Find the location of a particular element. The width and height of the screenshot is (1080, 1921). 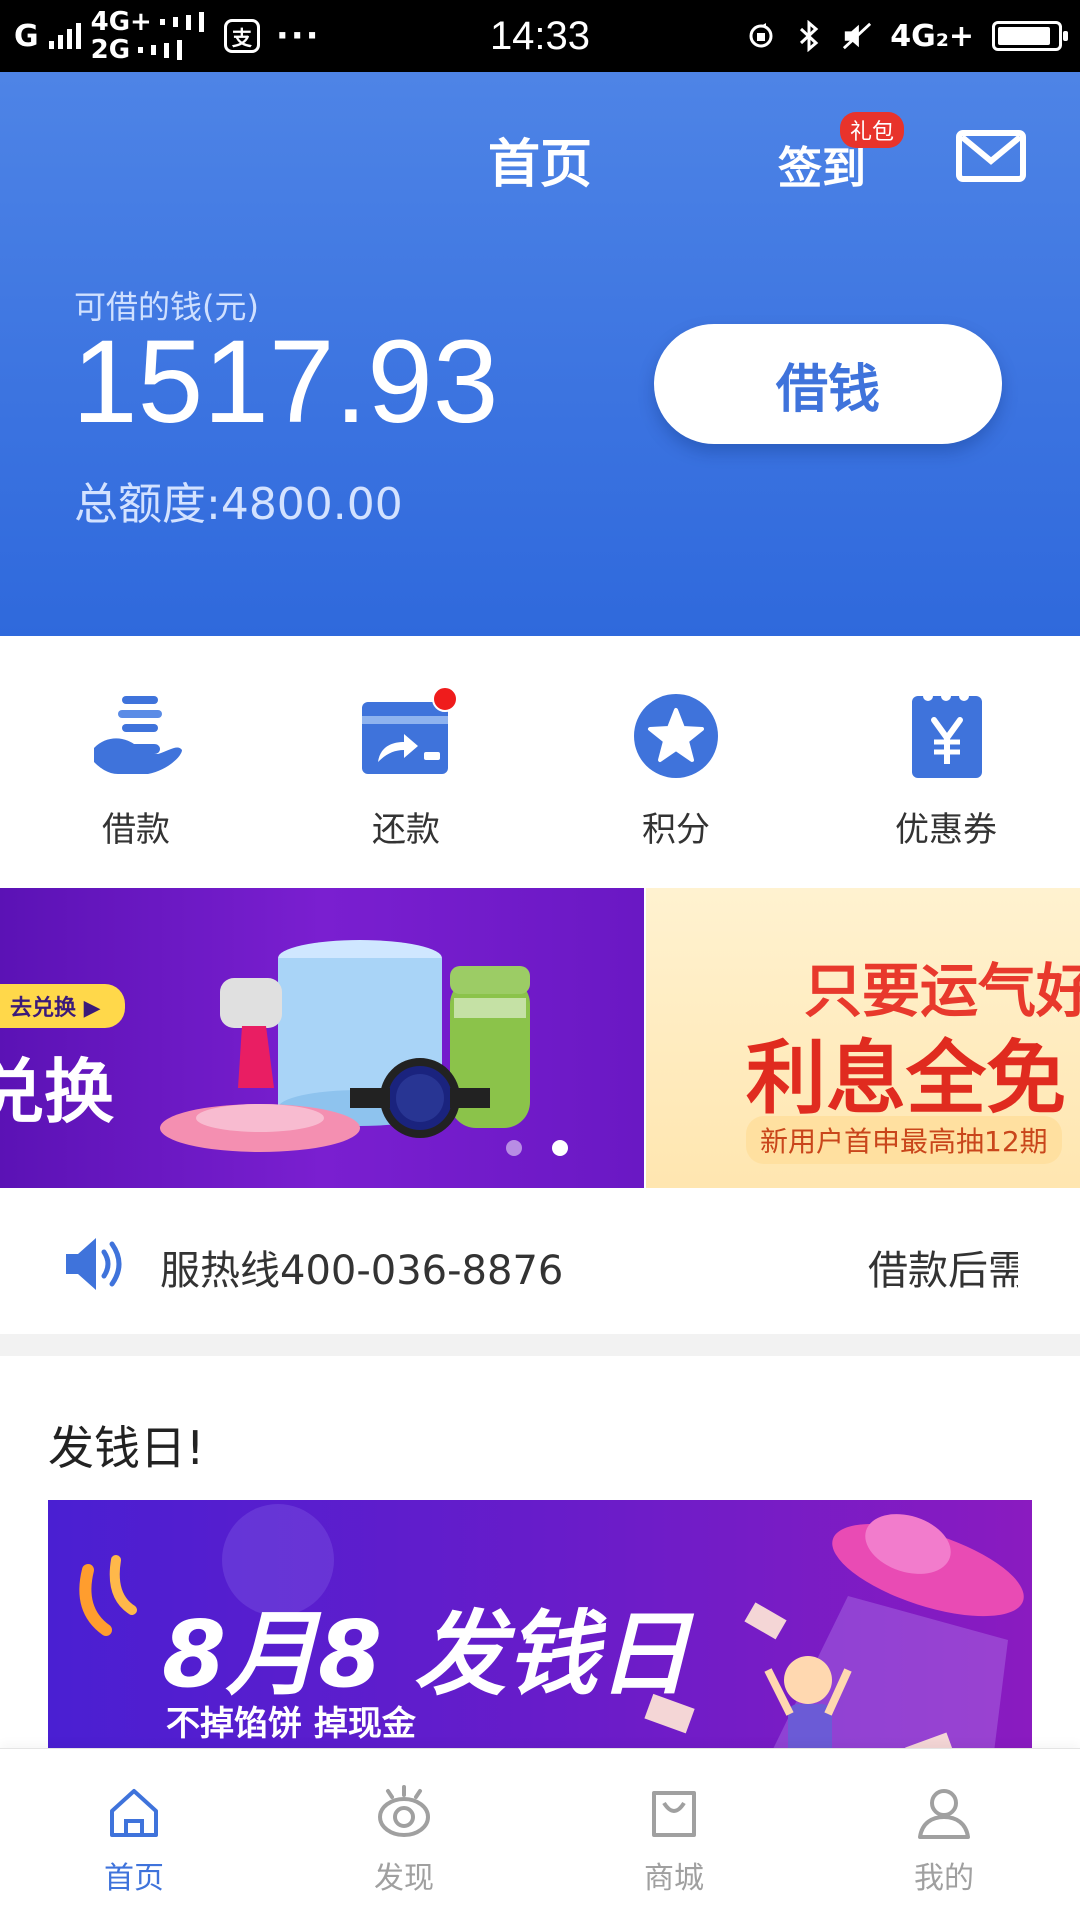

battery-icon is located at coordinates (1030, 36).